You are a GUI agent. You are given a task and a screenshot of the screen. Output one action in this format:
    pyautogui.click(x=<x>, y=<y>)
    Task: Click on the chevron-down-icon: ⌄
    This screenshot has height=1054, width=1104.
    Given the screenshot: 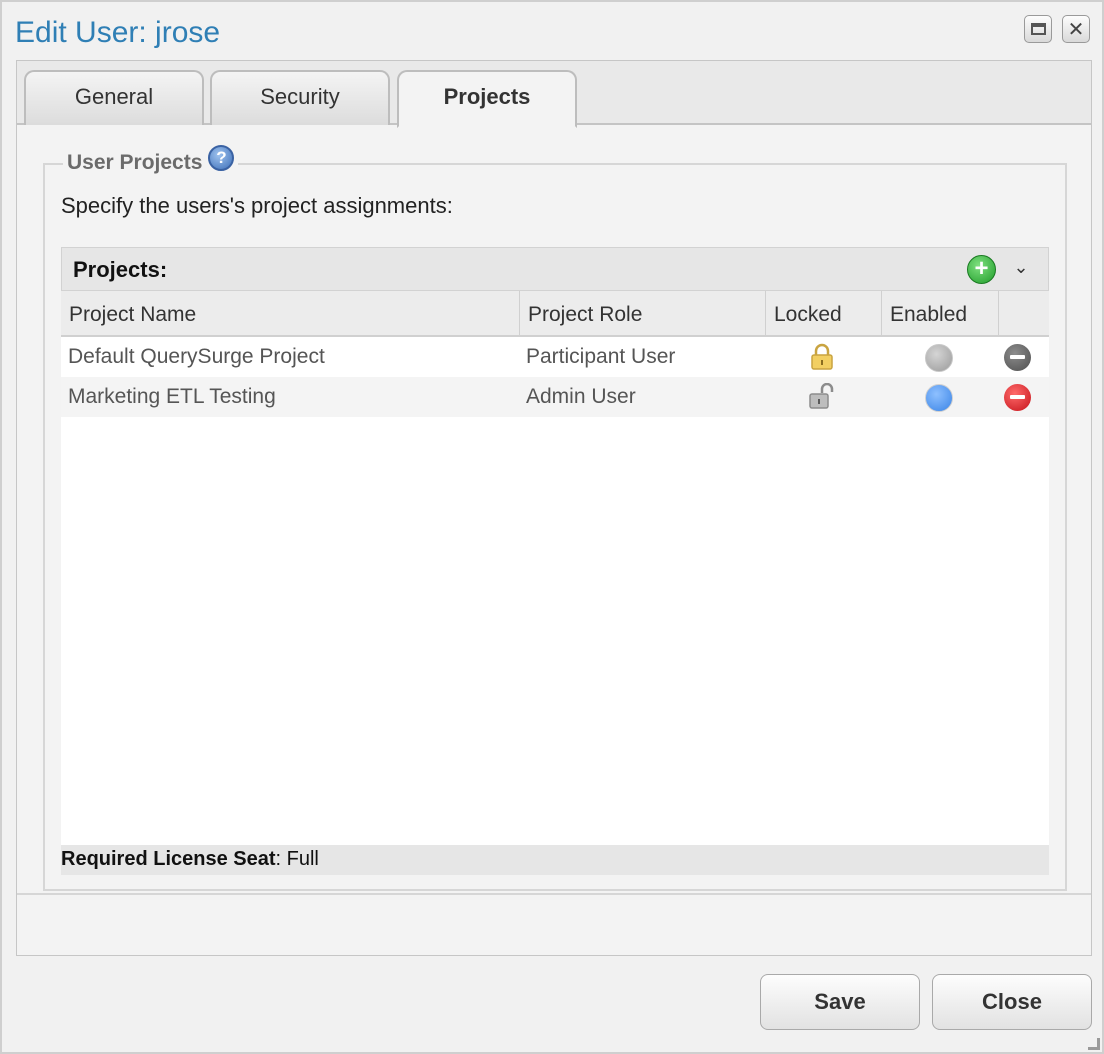 What is the action you would take?
    pyautogui.click(x=1021, y=268)
    